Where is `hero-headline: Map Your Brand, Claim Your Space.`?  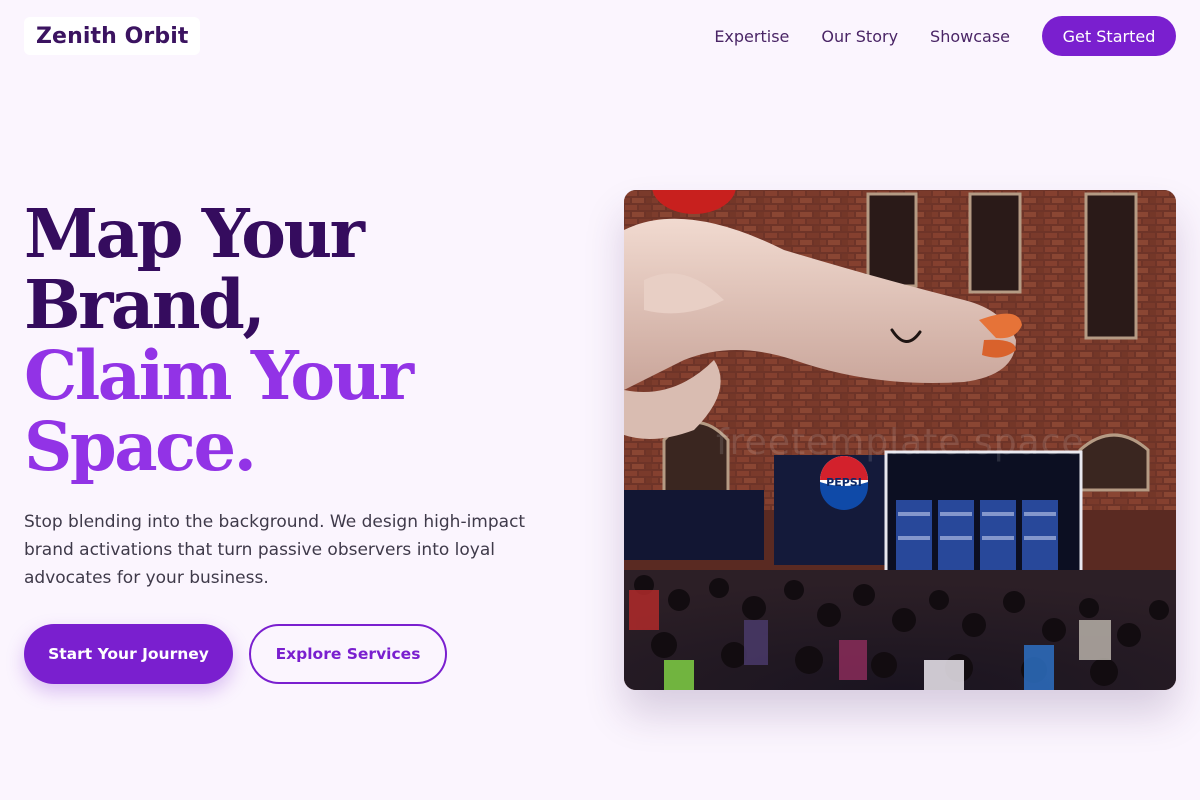 hero-headline: Map Your Brand, Claim Your Space. is located at coordinates (219, 340).